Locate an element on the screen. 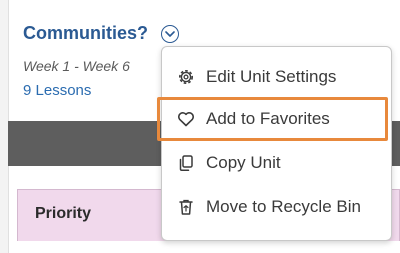 This screenshot has width=400, height=253. unit-menu-toggle-button is located at coordinates (170, 34).